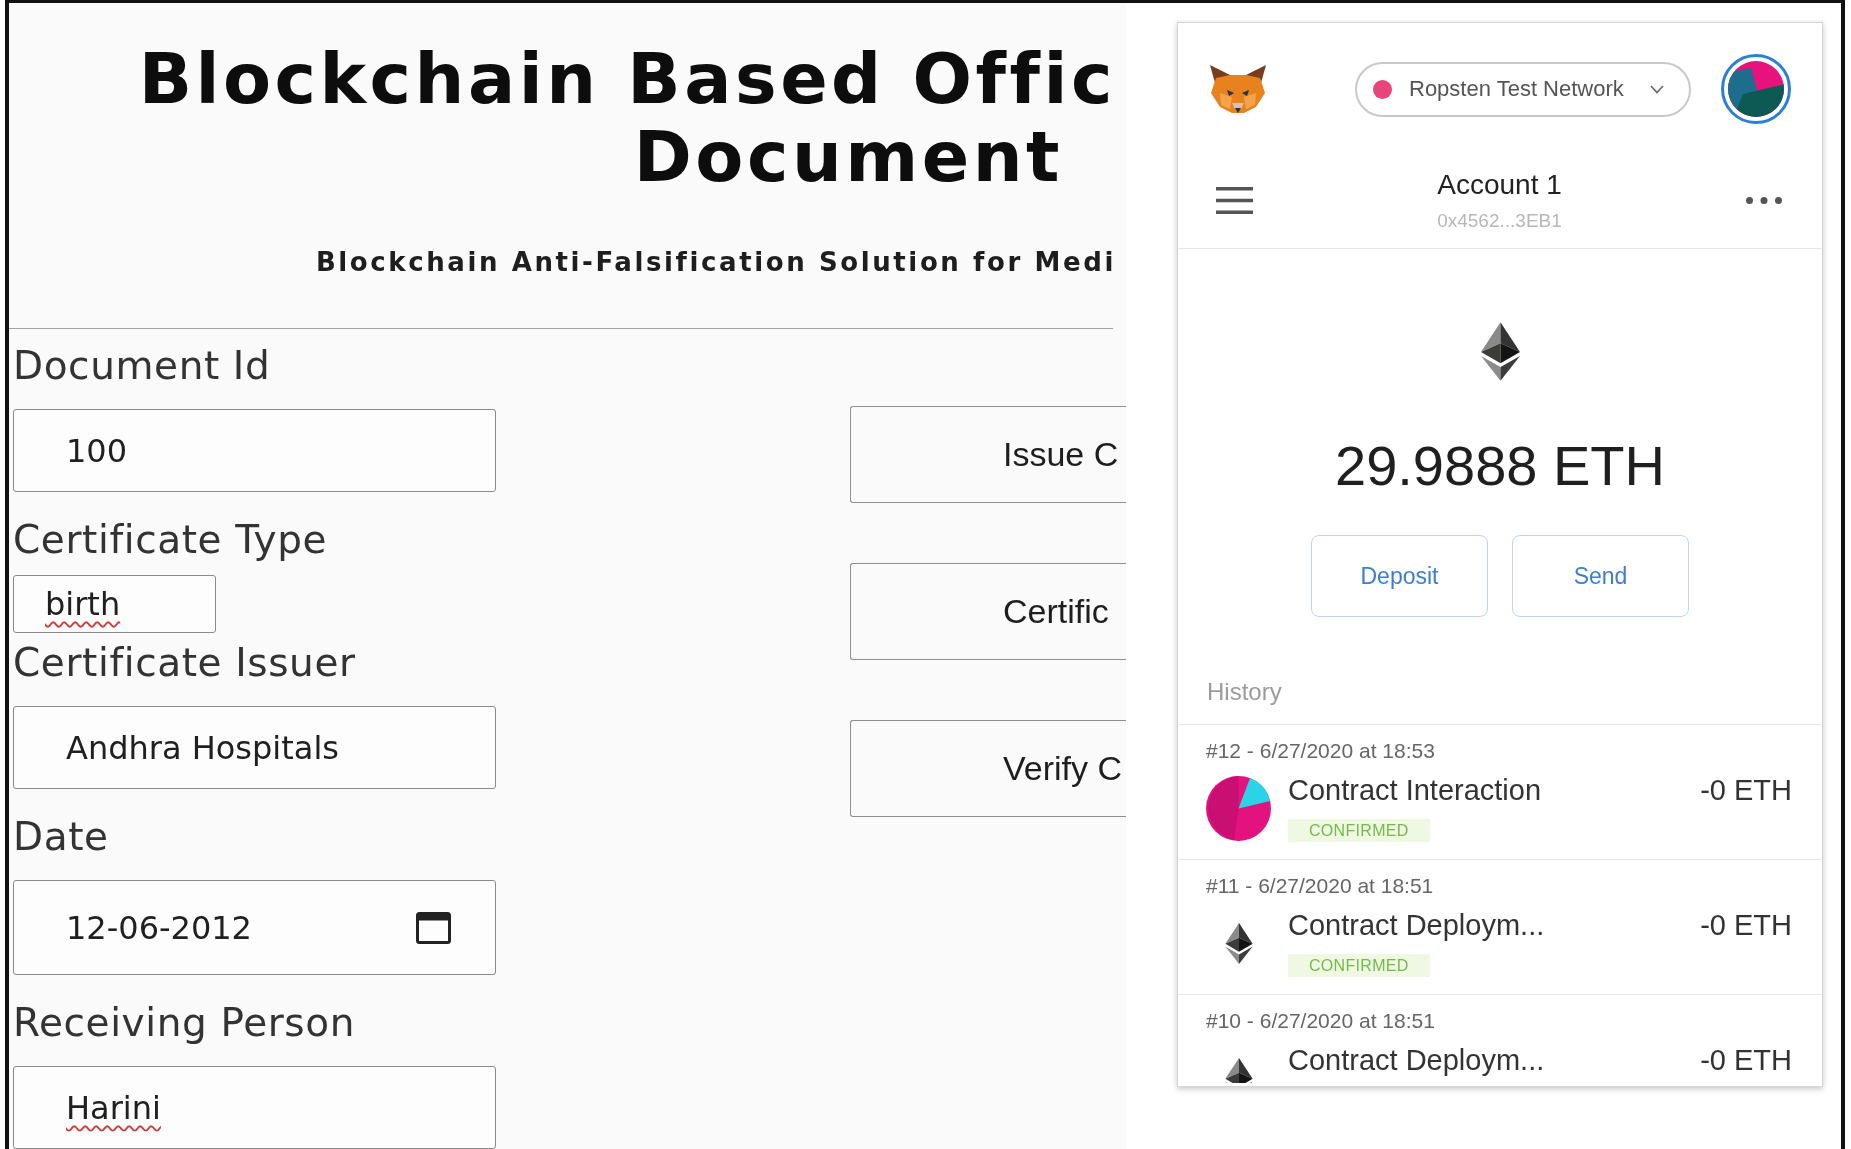 The image size is (1851, 1149). I want to click on form-button: Certific, so click(988, 611).